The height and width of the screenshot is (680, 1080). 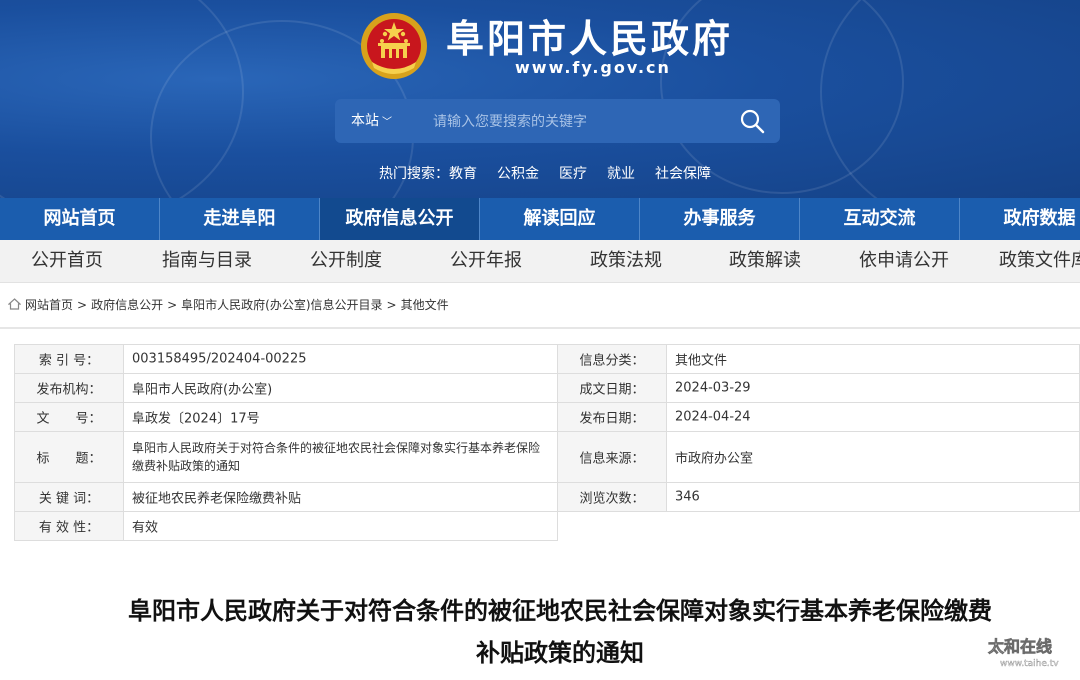 What do you see at coordinates (240, 219) in the screenshot?
I see `nav-item-about-fuyang: 走进阜阳` at bounding box center [240, 219].